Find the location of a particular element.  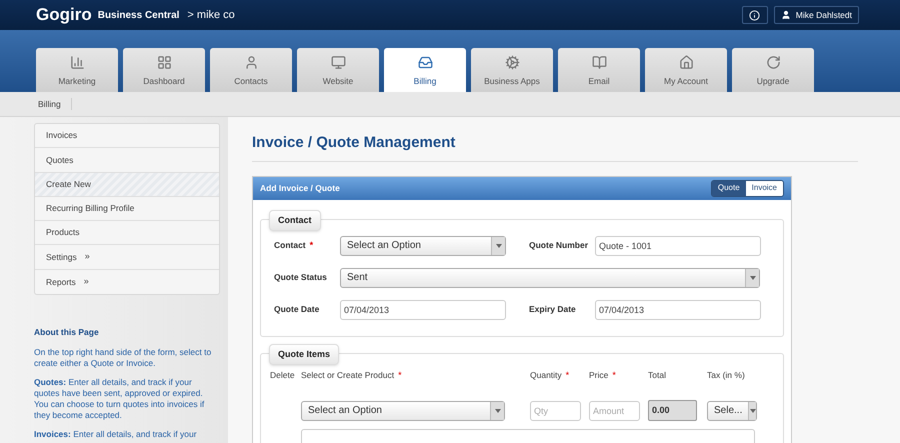

nav-tab: My Account is located at coordinates (686, 70).